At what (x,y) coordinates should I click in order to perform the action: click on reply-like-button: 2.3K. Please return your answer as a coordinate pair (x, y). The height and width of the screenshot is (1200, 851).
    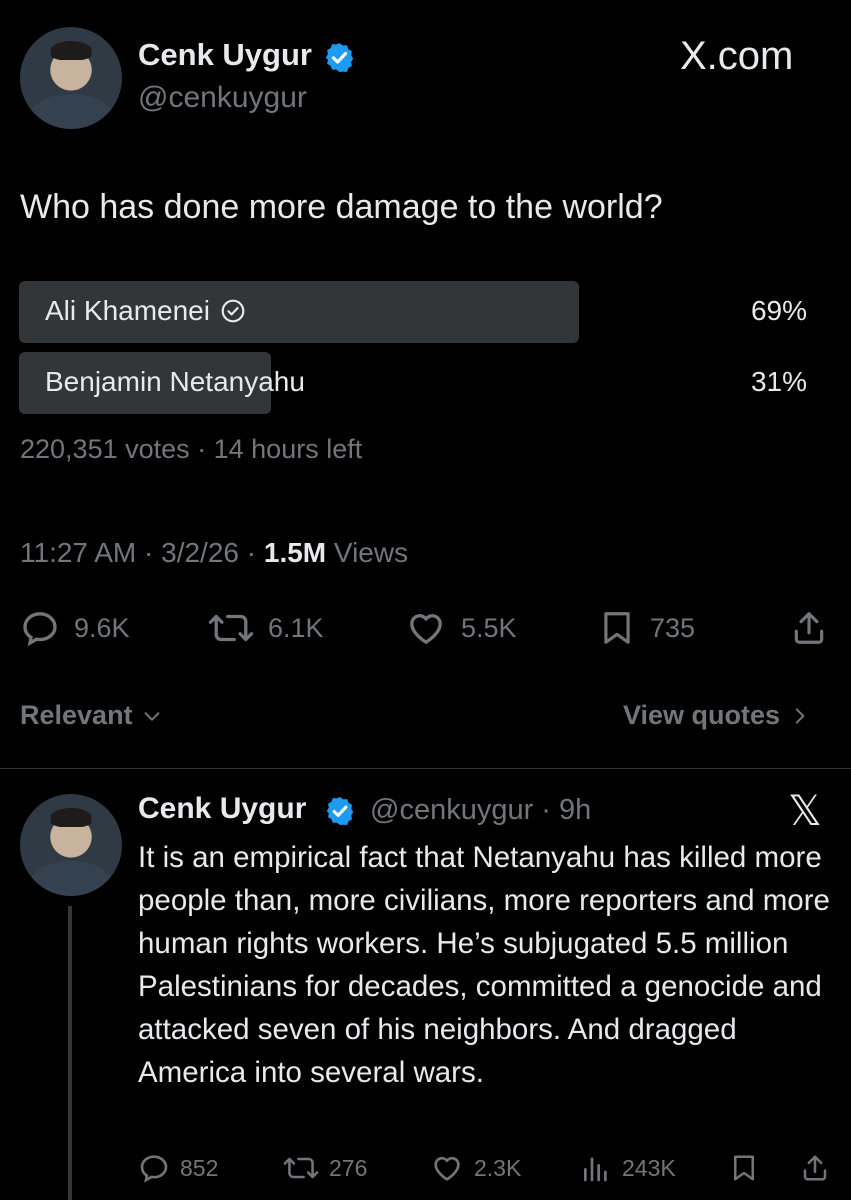
    Looking at the image, I should click on (475, 1168).